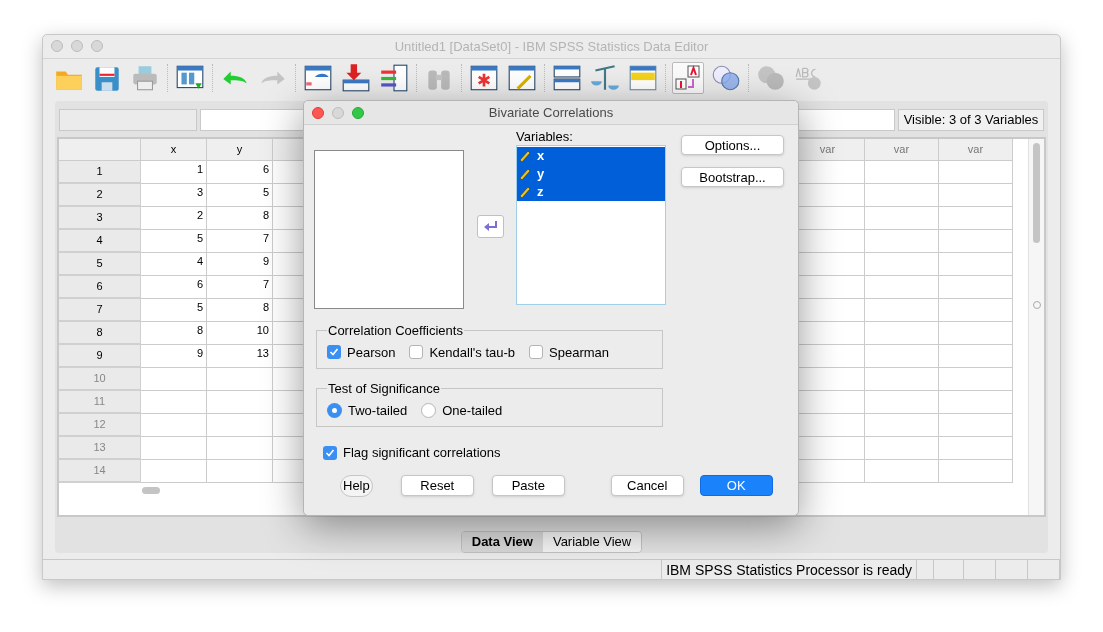 The height and width of the screenshot is (632, 1103). What do you see at coordinates (174, 172) in the screenshot?
I see `table-cell: 1` at bounding box center [174, 172].